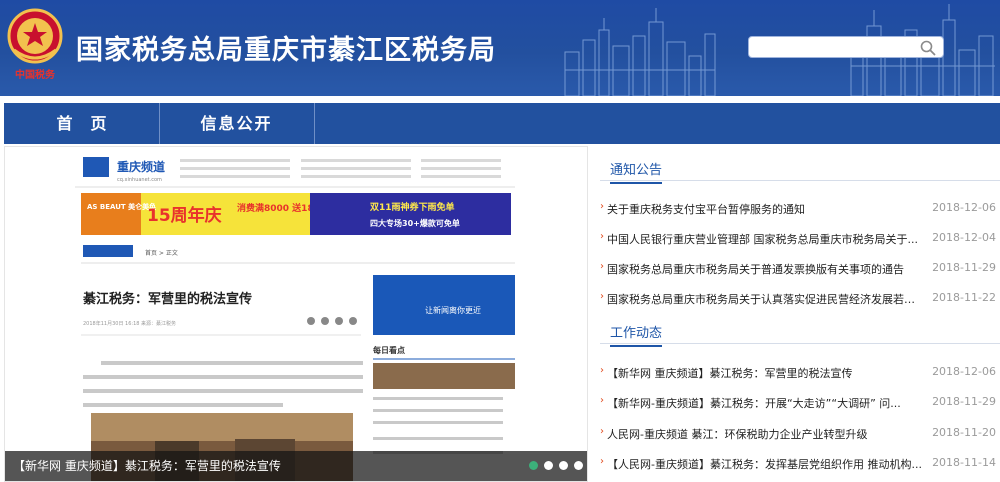 This screenshot has width=1000, height=482. What do you see at coordinates (636, 334) in the screenshot?
I see `work-news-title: 工作动态` at bounding box center [636, 334].